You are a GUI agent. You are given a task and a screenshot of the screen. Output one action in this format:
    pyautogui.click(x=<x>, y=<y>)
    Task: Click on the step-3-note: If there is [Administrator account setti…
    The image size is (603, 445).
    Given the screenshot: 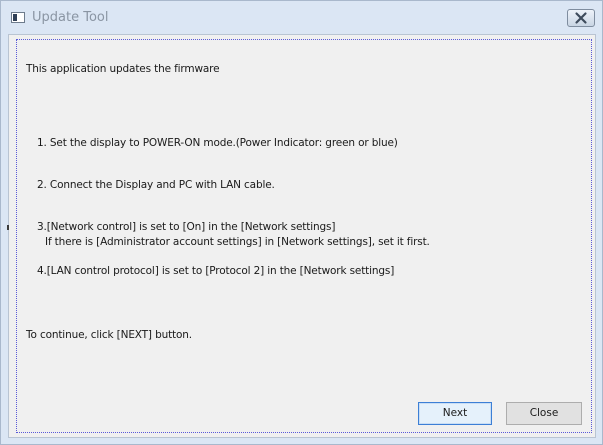 What is the action you would take?
    pyautogui.click(x=237, y=242)
    